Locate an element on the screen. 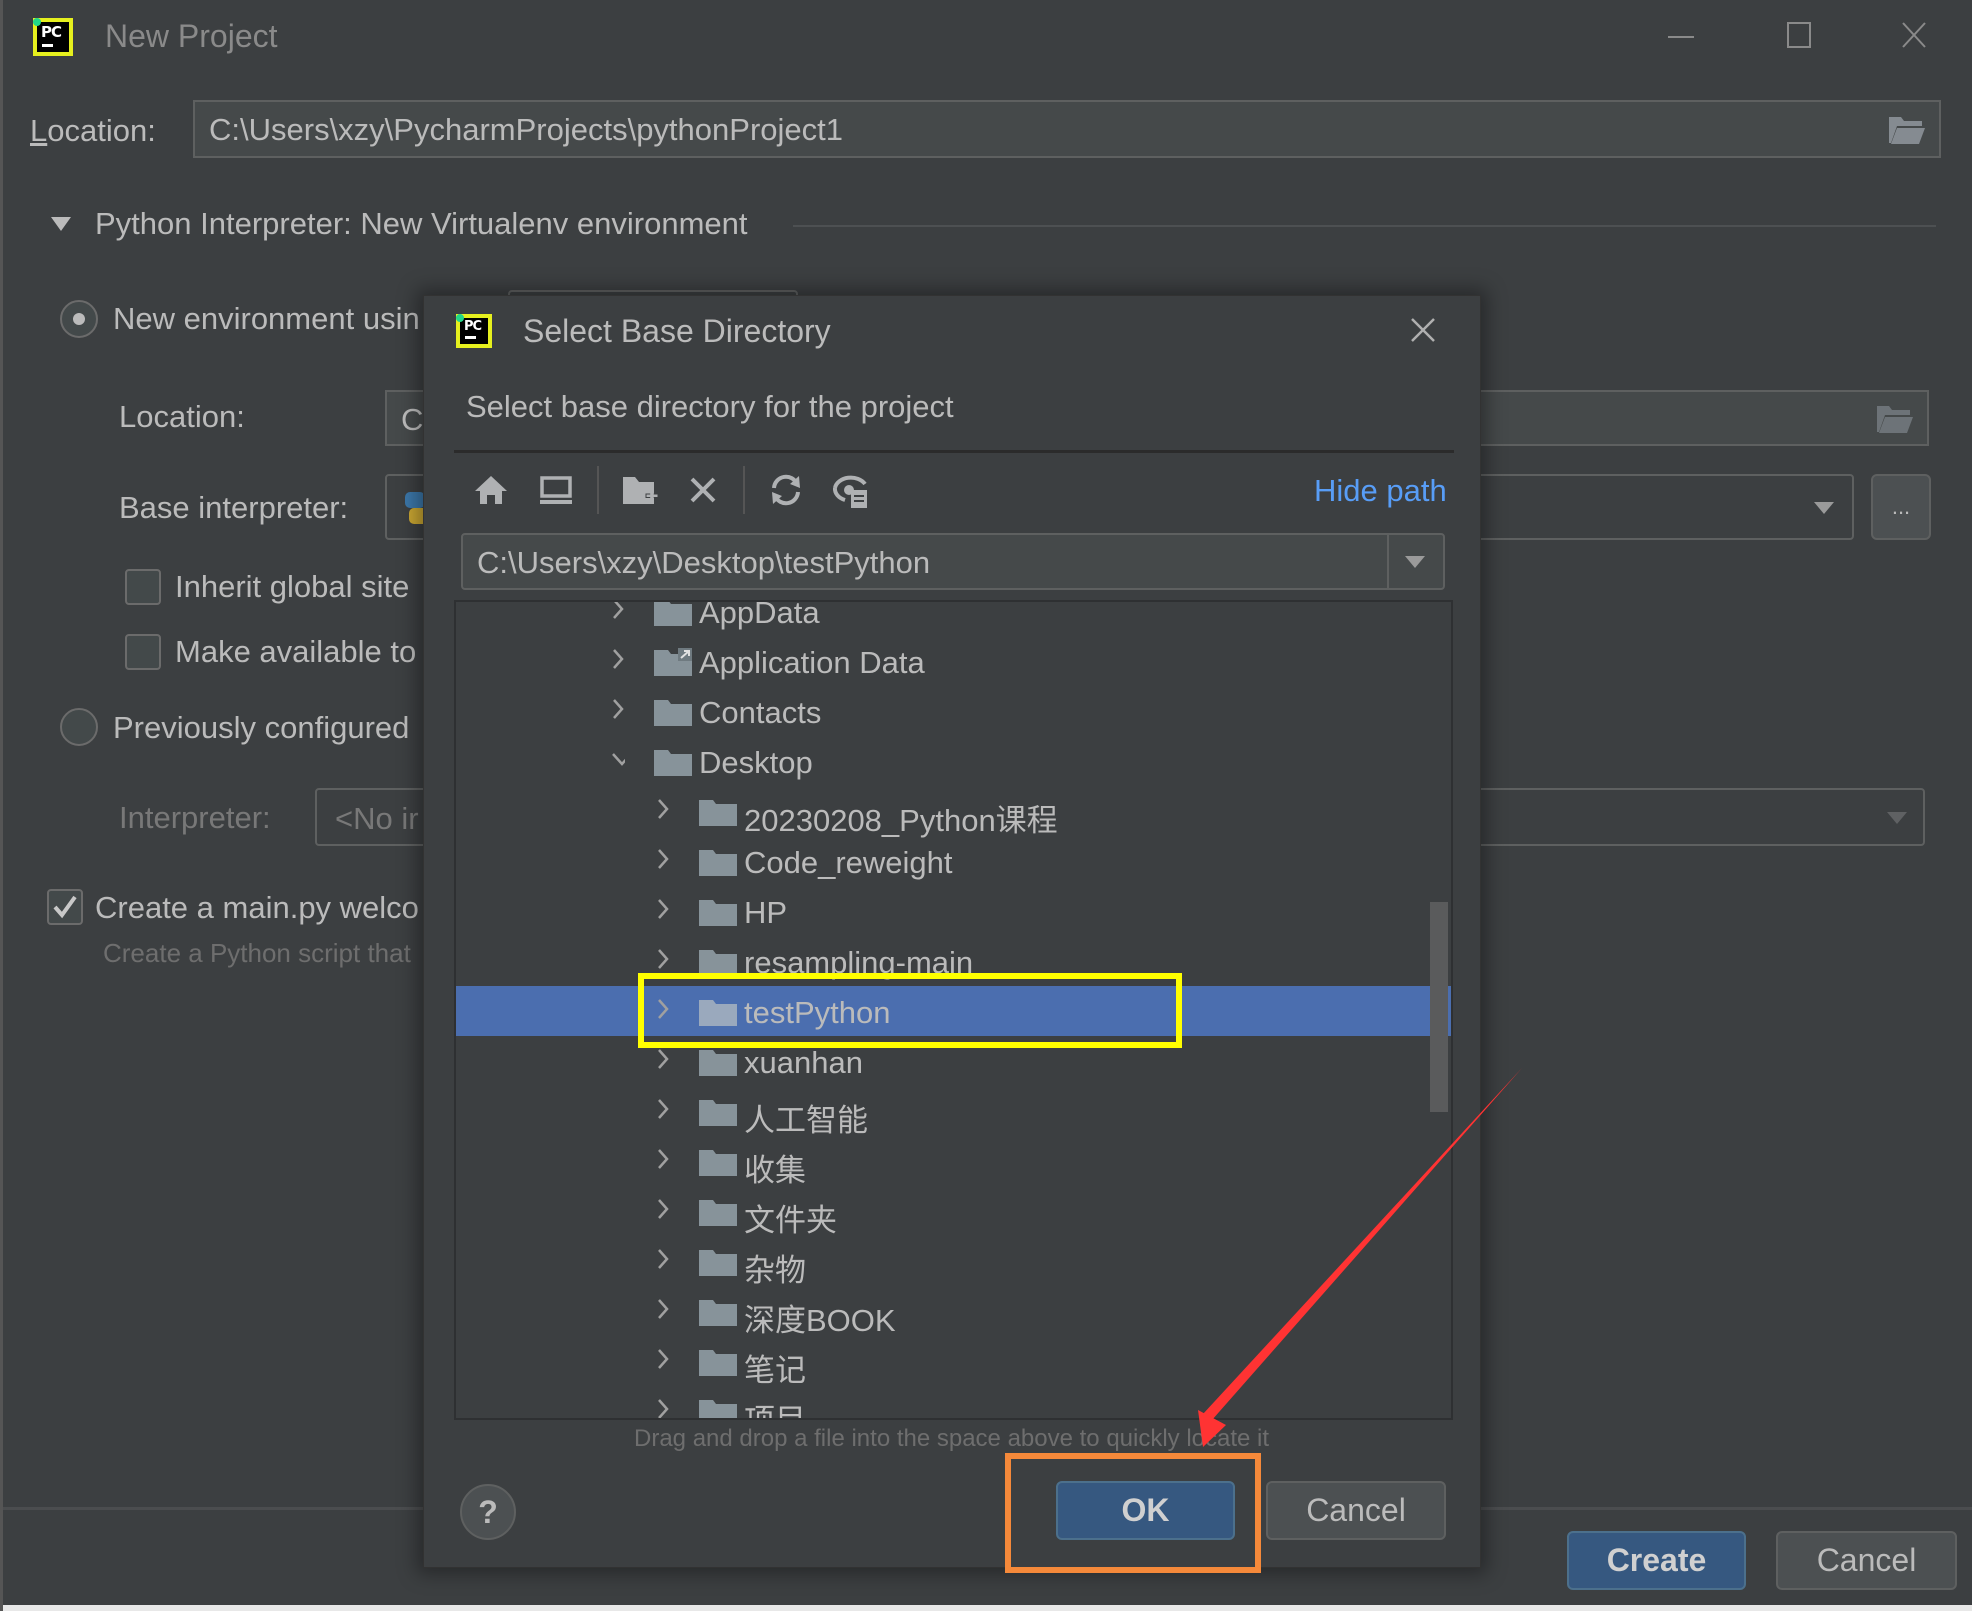 The height and width of the screenshot is (1611, 1972). dialog-cancel-button: Cancel is located at coordinates (1356, 1510).